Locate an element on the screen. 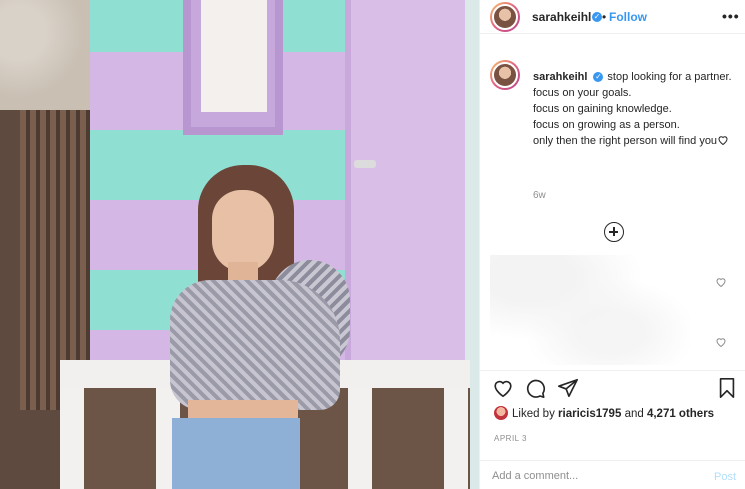  door-handle is located at coordinates (365, 164).